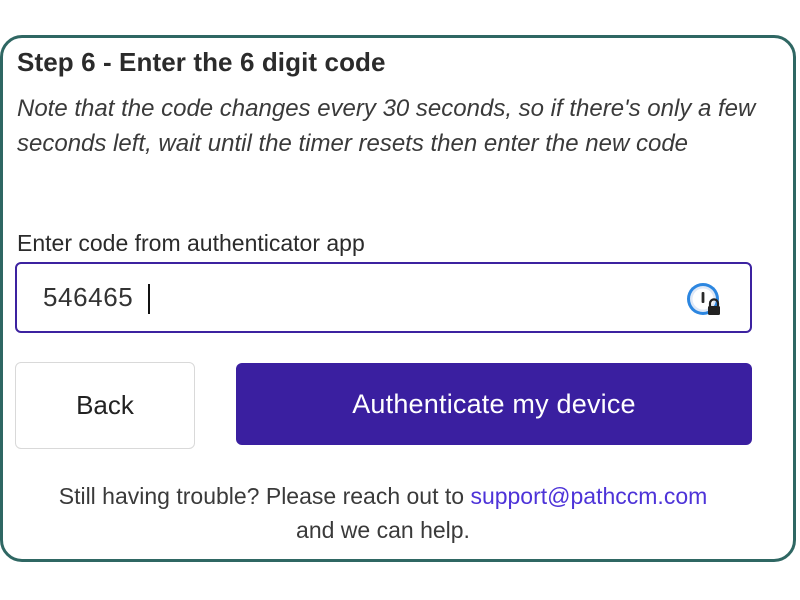  Describe the element at coordinates (353, 297) in the screenshot. I see `code-input` at that location.